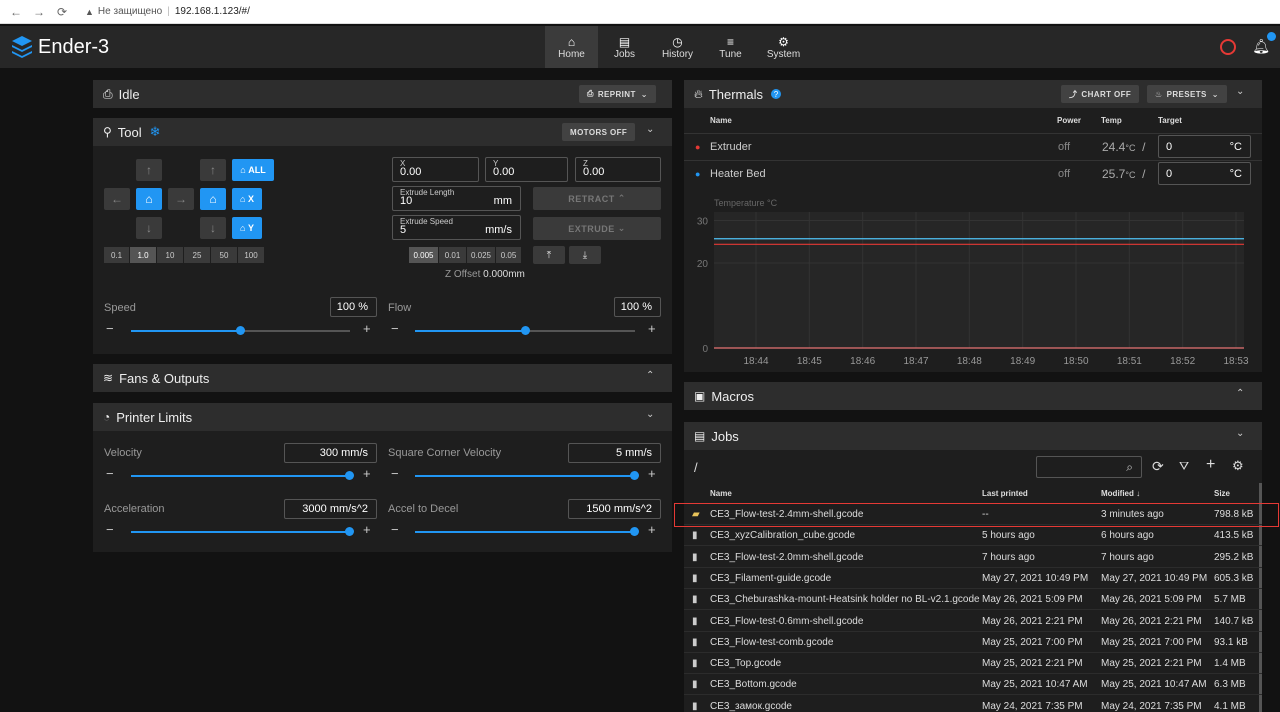 The height and width of the screenshot is (712, 1280). What do you see at coordinates (435, 169) in the screenshot?
I see `x-position-field: X 0.00` at bounding box center [435, 169].